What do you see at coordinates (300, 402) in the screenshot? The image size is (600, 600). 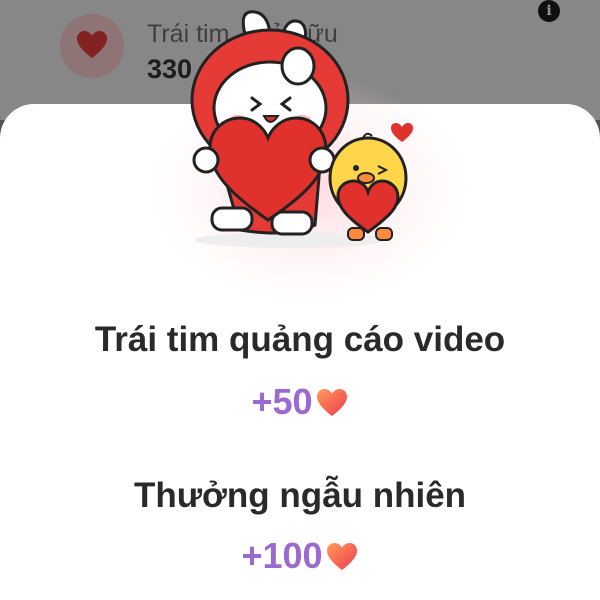 I see `reward-video-ad-value: +50` at bounding box center [300, 402].